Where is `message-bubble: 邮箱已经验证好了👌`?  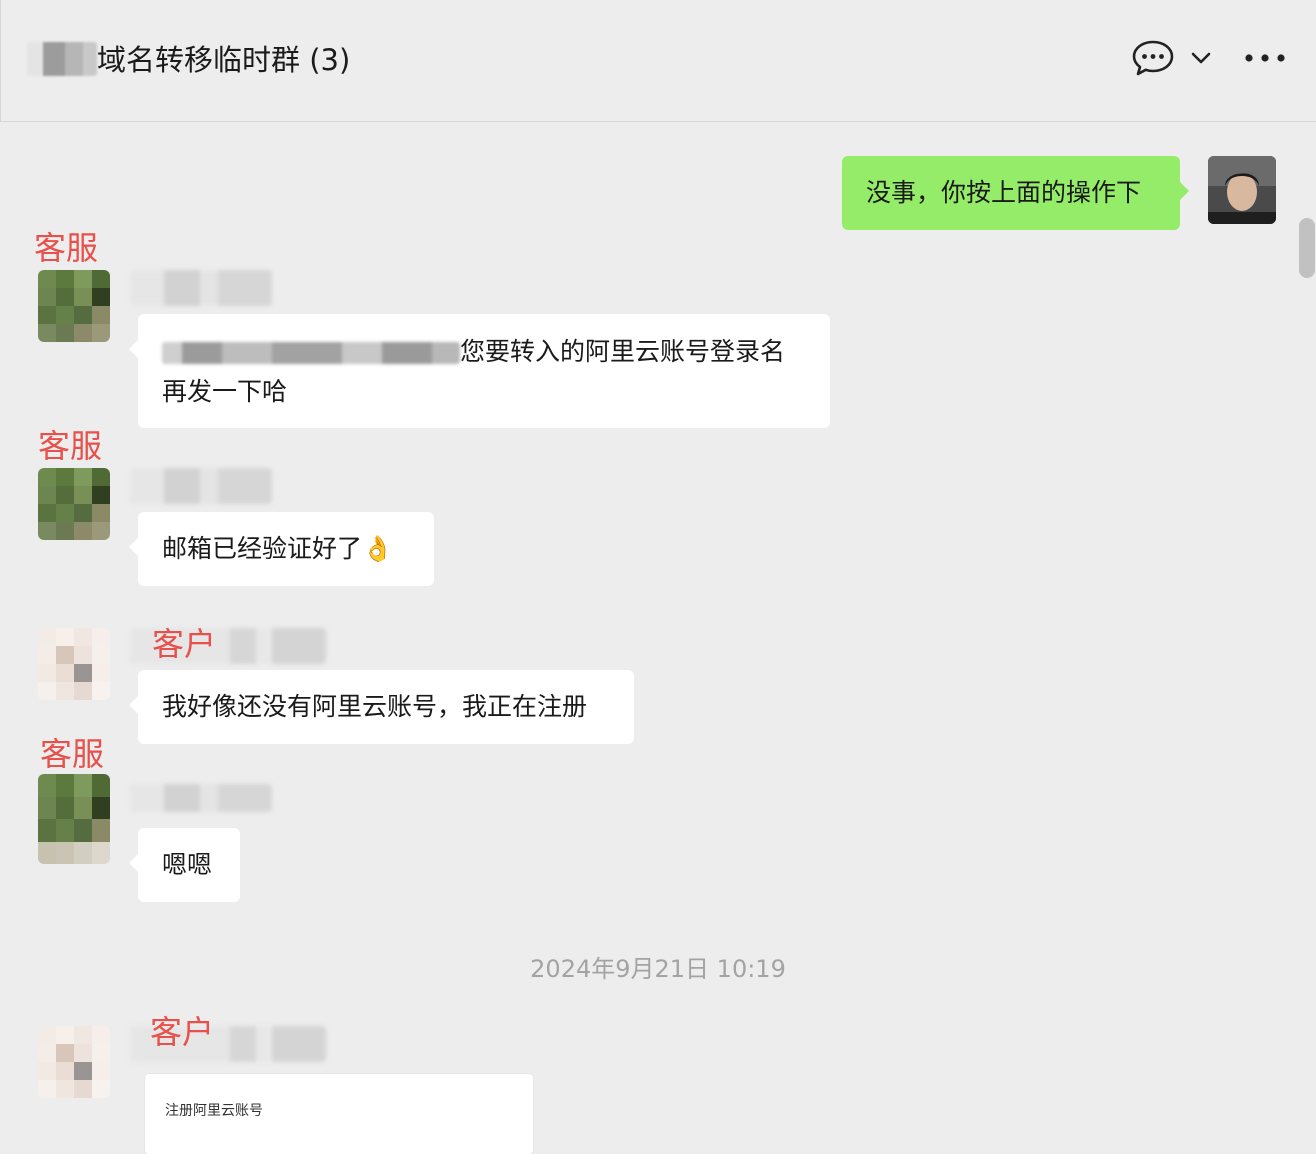
message-bubble: 邮箱已经验证好了👌 is located at coordinates (281, 549).